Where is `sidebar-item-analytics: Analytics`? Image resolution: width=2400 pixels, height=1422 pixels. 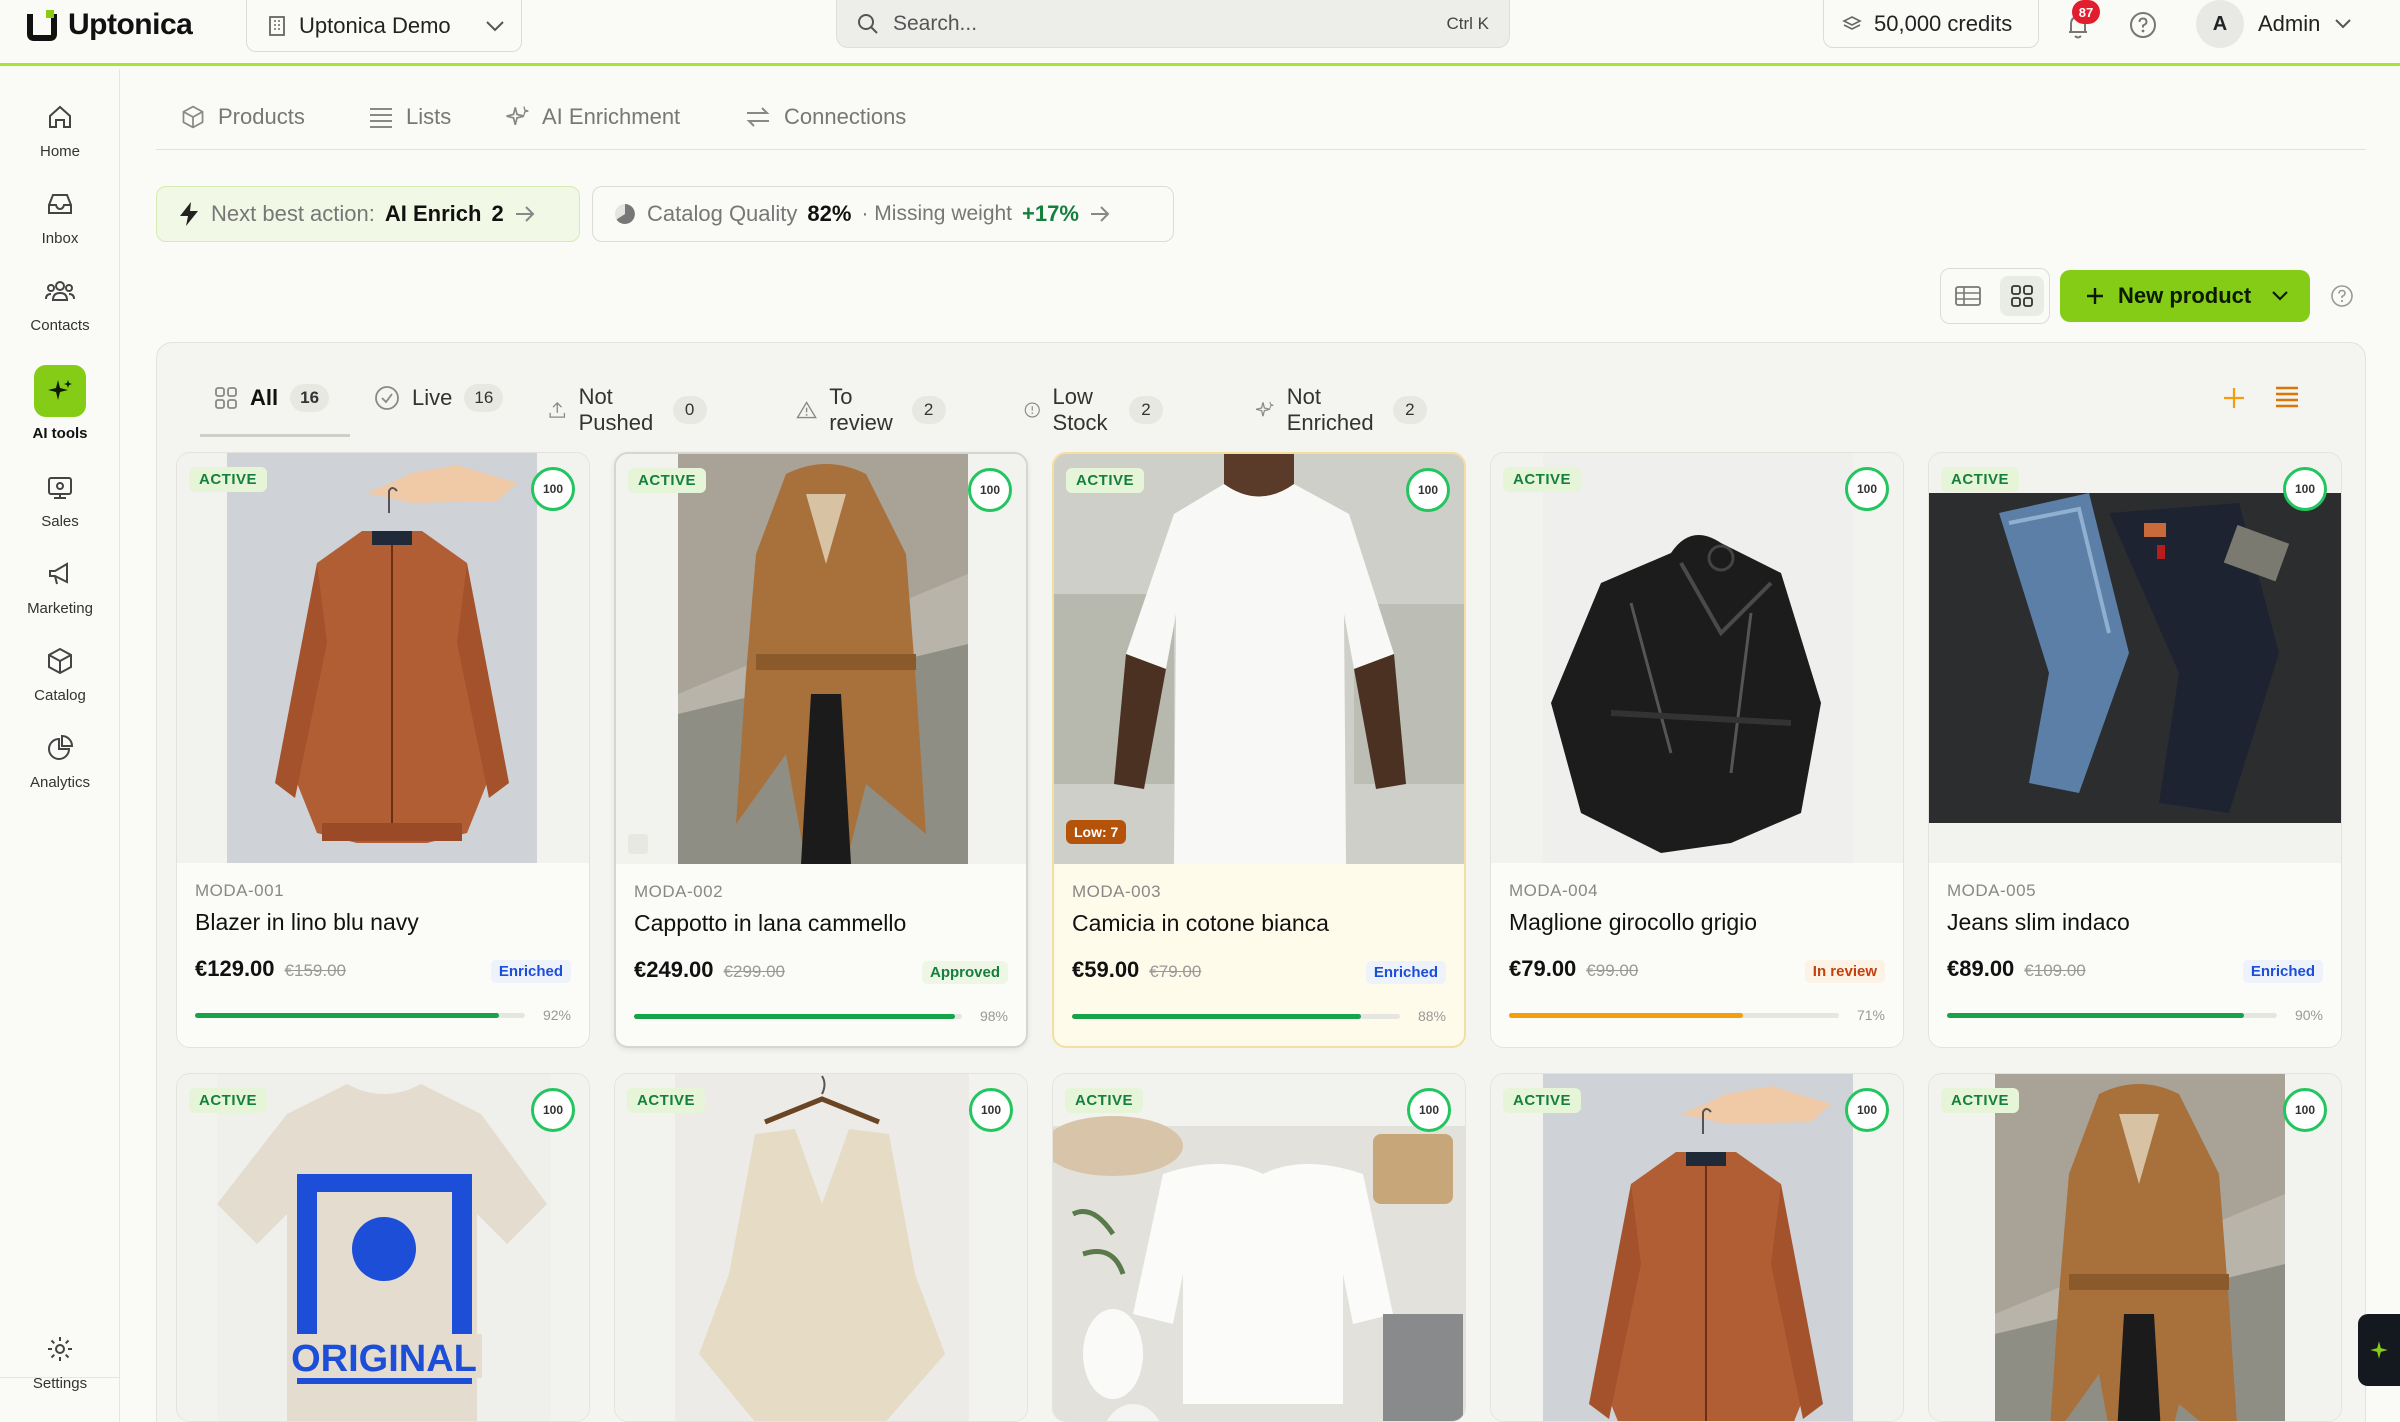 sidebar-item-analytics: Analytics is located at coordinates (60, 760).